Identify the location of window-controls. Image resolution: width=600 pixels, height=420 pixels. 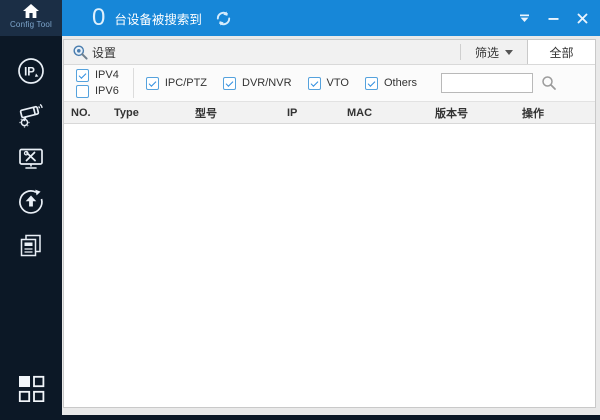
(553, 18).